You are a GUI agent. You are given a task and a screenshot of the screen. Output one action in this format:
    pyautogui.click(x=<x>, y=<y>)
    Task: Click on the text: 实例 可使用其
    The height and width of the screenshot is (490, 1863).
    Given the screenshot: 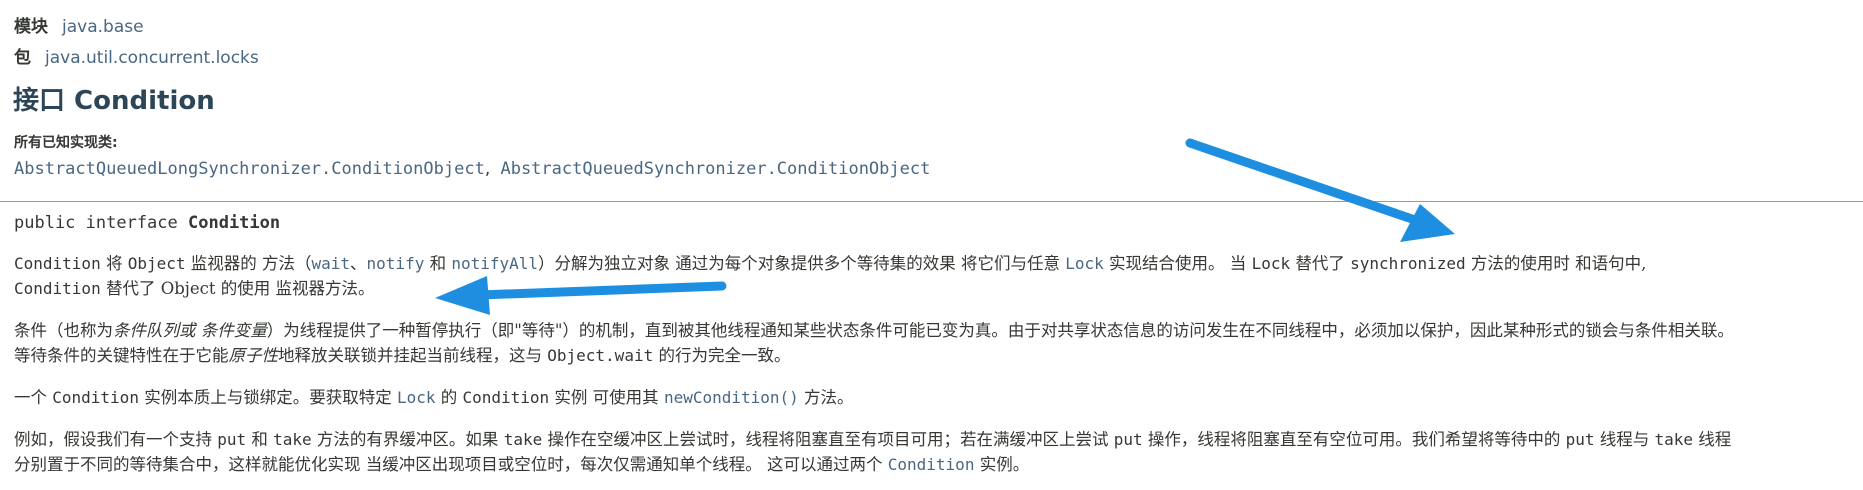 What is the action you would take?
    pyautogui.click(x=606, y=397)
    